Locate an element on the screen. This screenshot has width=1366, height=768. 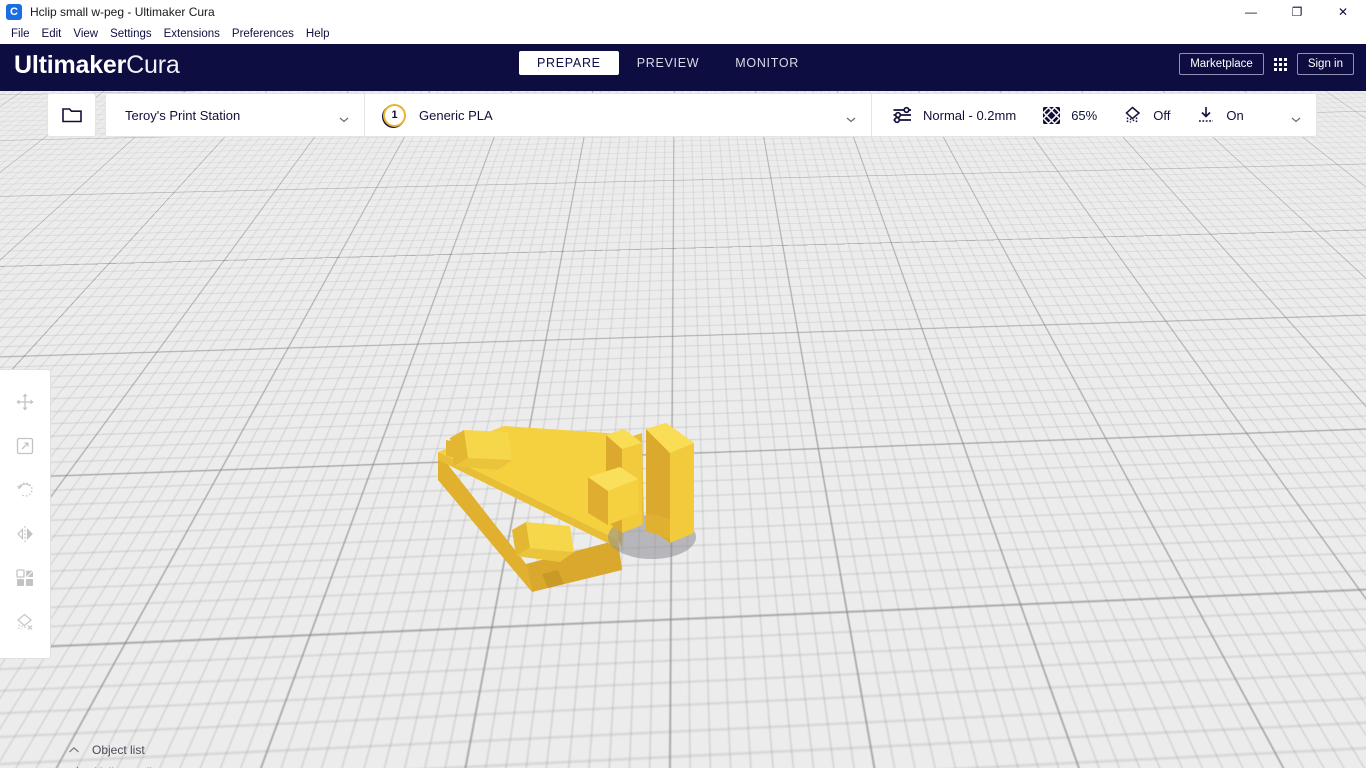
window-title: Hclip small w-peg - Ultimaker Cura is located at coordinates (122, 12).